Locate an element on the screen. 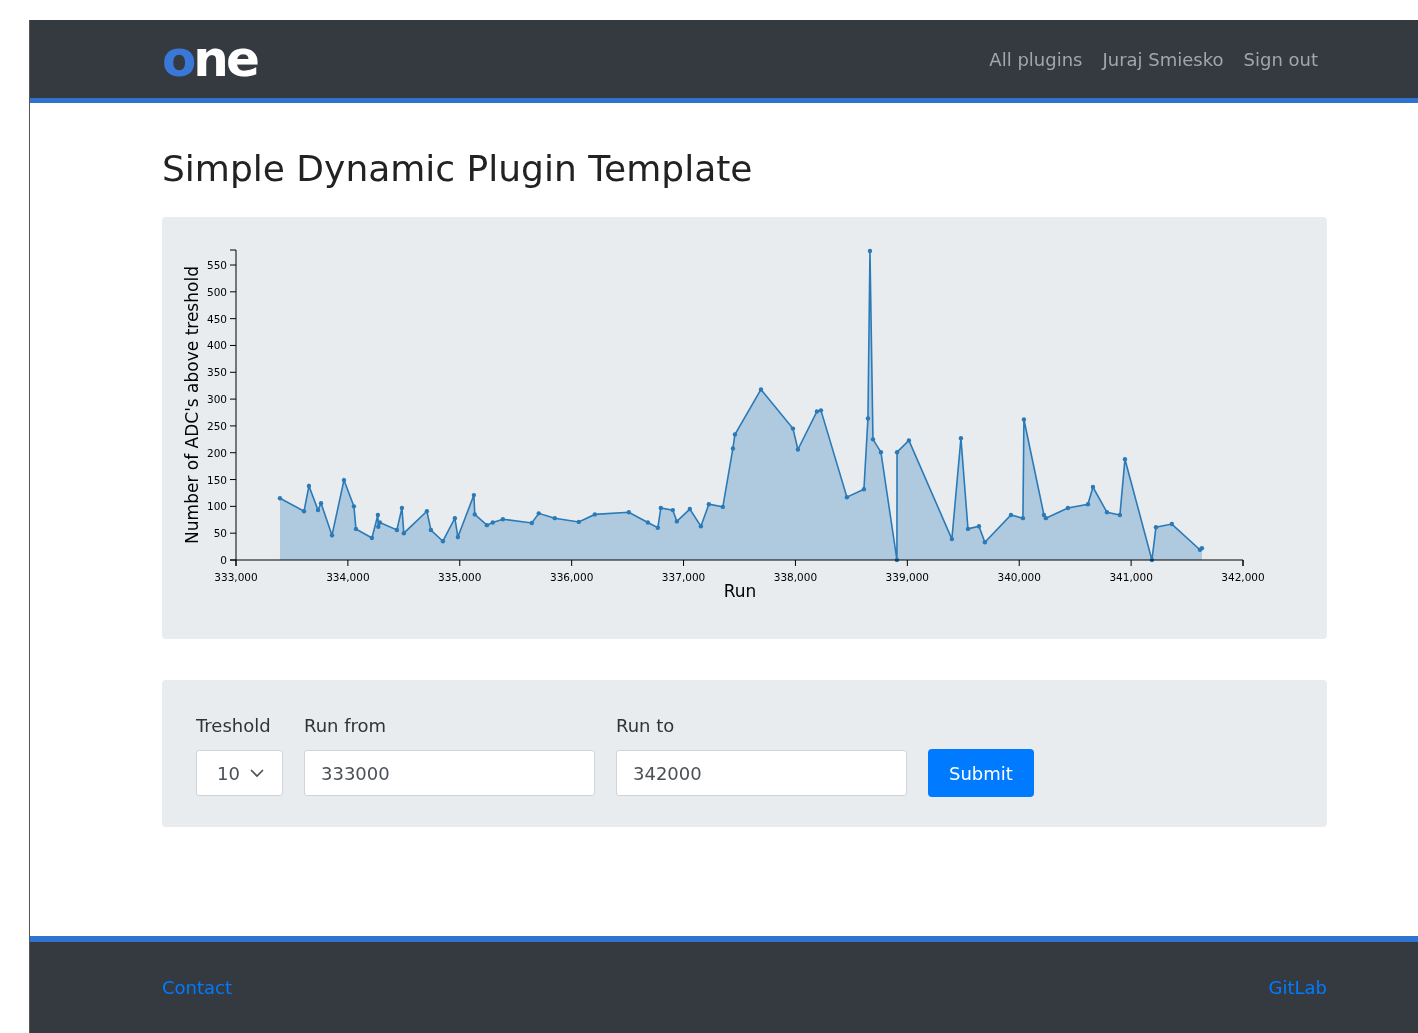 This screenshot has height=1033, width=1418. y-tick-label: 550 is located at coordinates (216, 265).